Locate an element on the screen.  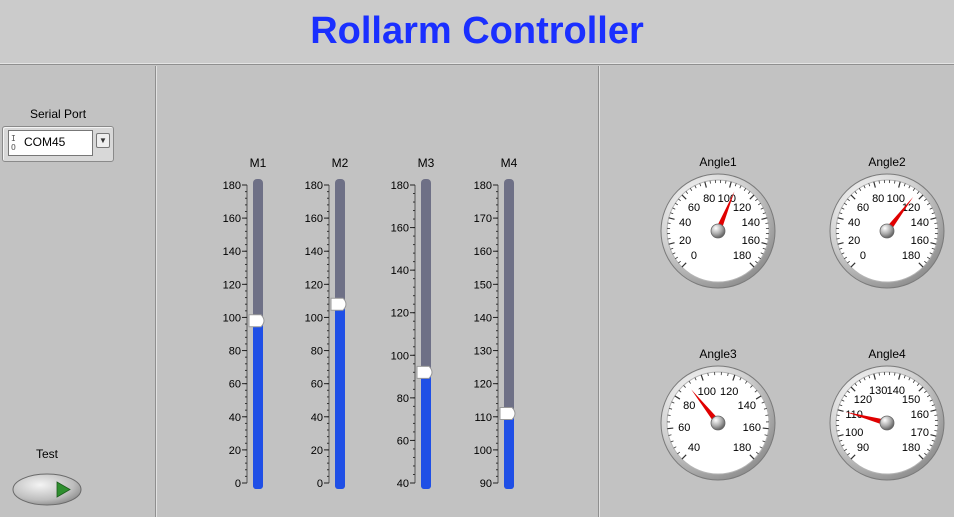
gauge-label: Angle4 is located at coordinates (887, 354).